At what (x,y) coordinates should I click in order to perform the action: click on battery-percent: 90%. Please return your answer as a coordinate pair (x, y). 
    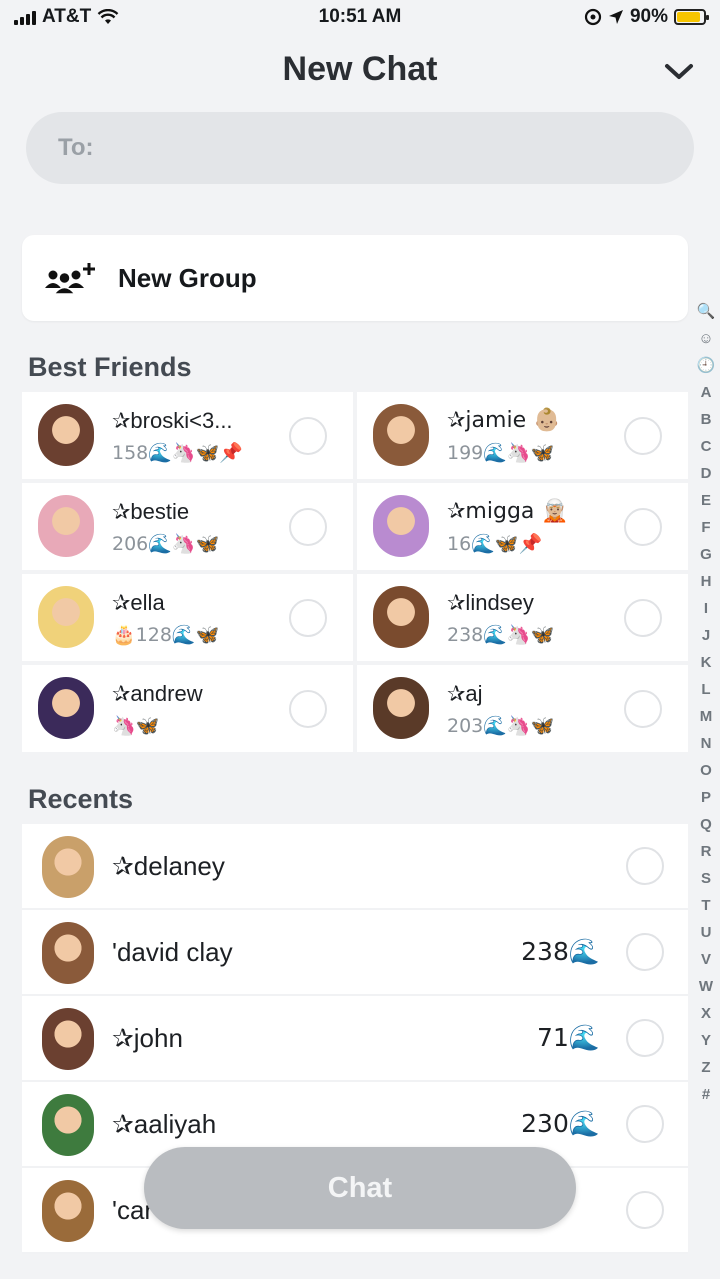
    Looking at the image, I should click on (648, 16).